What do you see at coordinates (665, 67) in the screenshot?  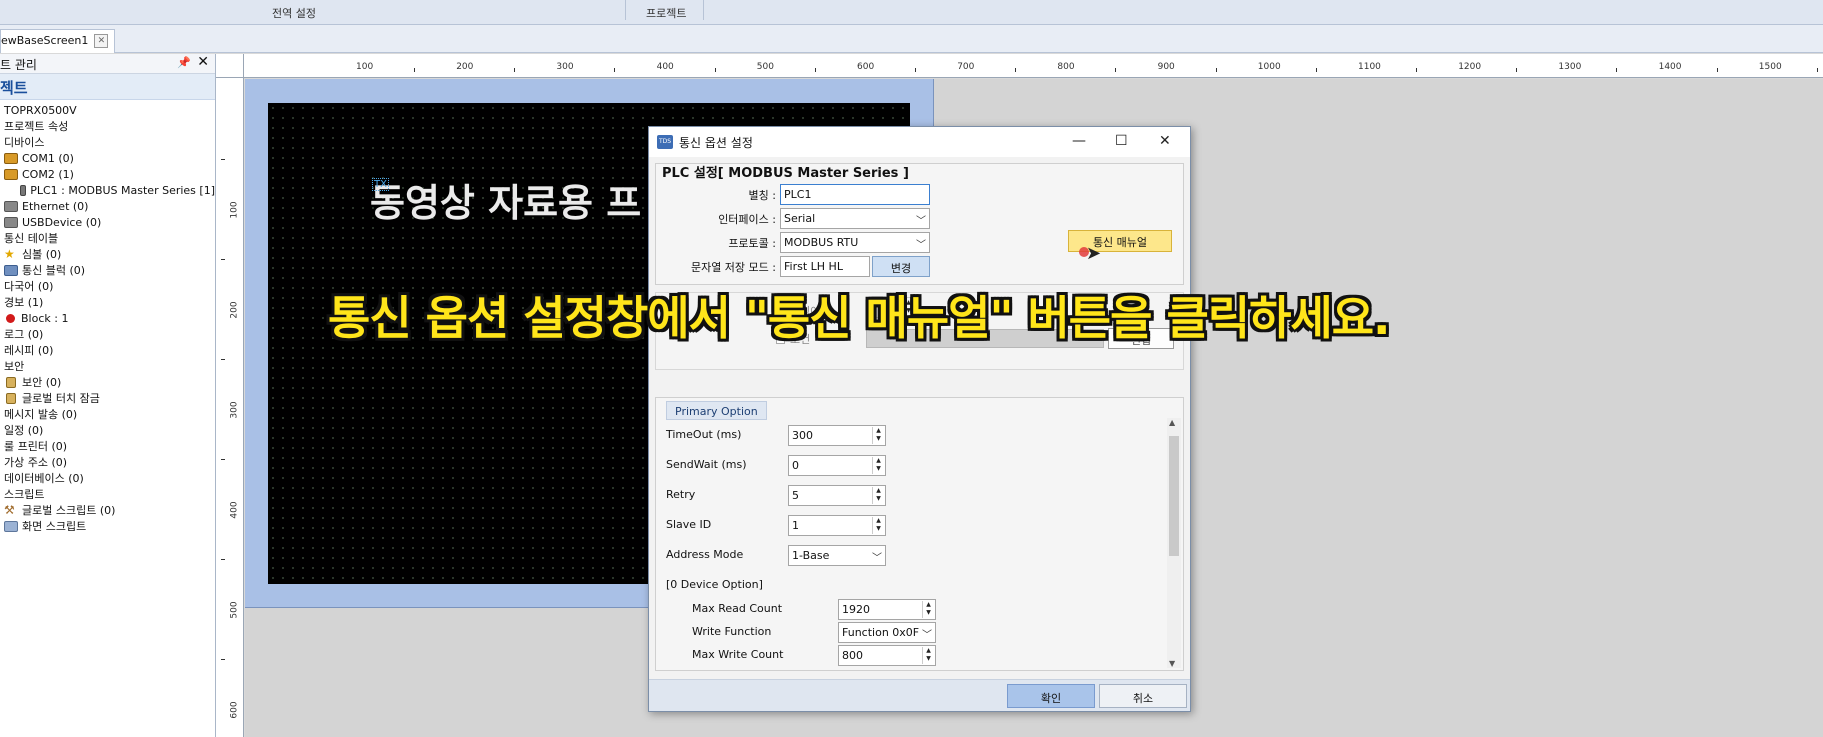 I see `ruler-label: 400` at bounding box center [665, 67].